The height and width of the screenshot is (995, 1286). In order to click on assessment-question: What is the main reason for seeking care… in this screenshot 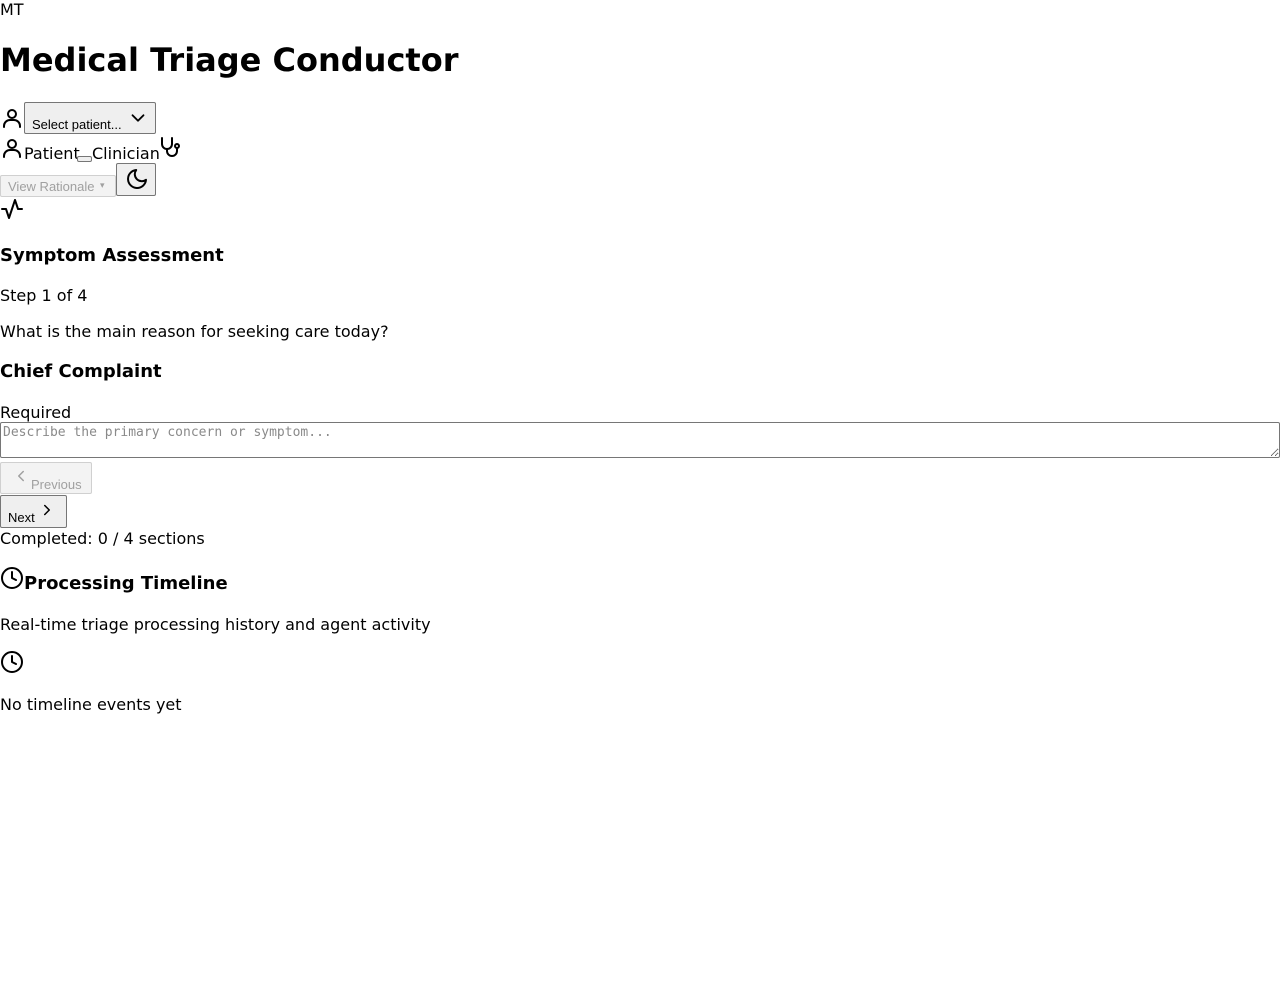, I will do `click(194, 331)`.